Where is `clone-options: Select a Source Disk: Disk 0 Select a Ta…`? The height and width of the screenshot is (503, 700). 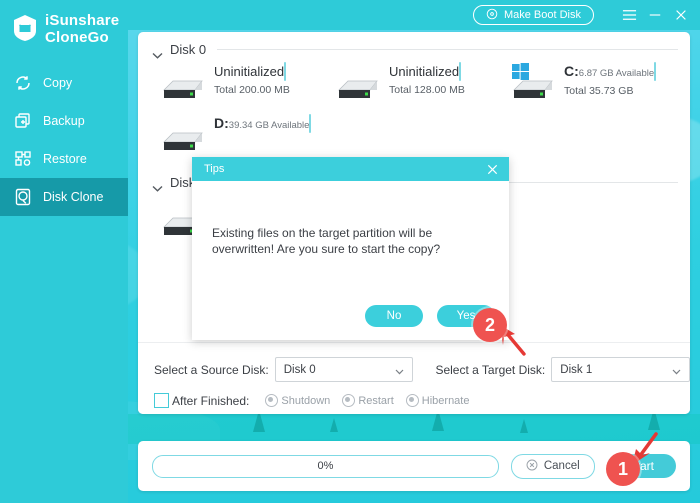
clone-options: Select a Source Disk: Disk 0 Select a Ta… is located at coordinates (414, 378).